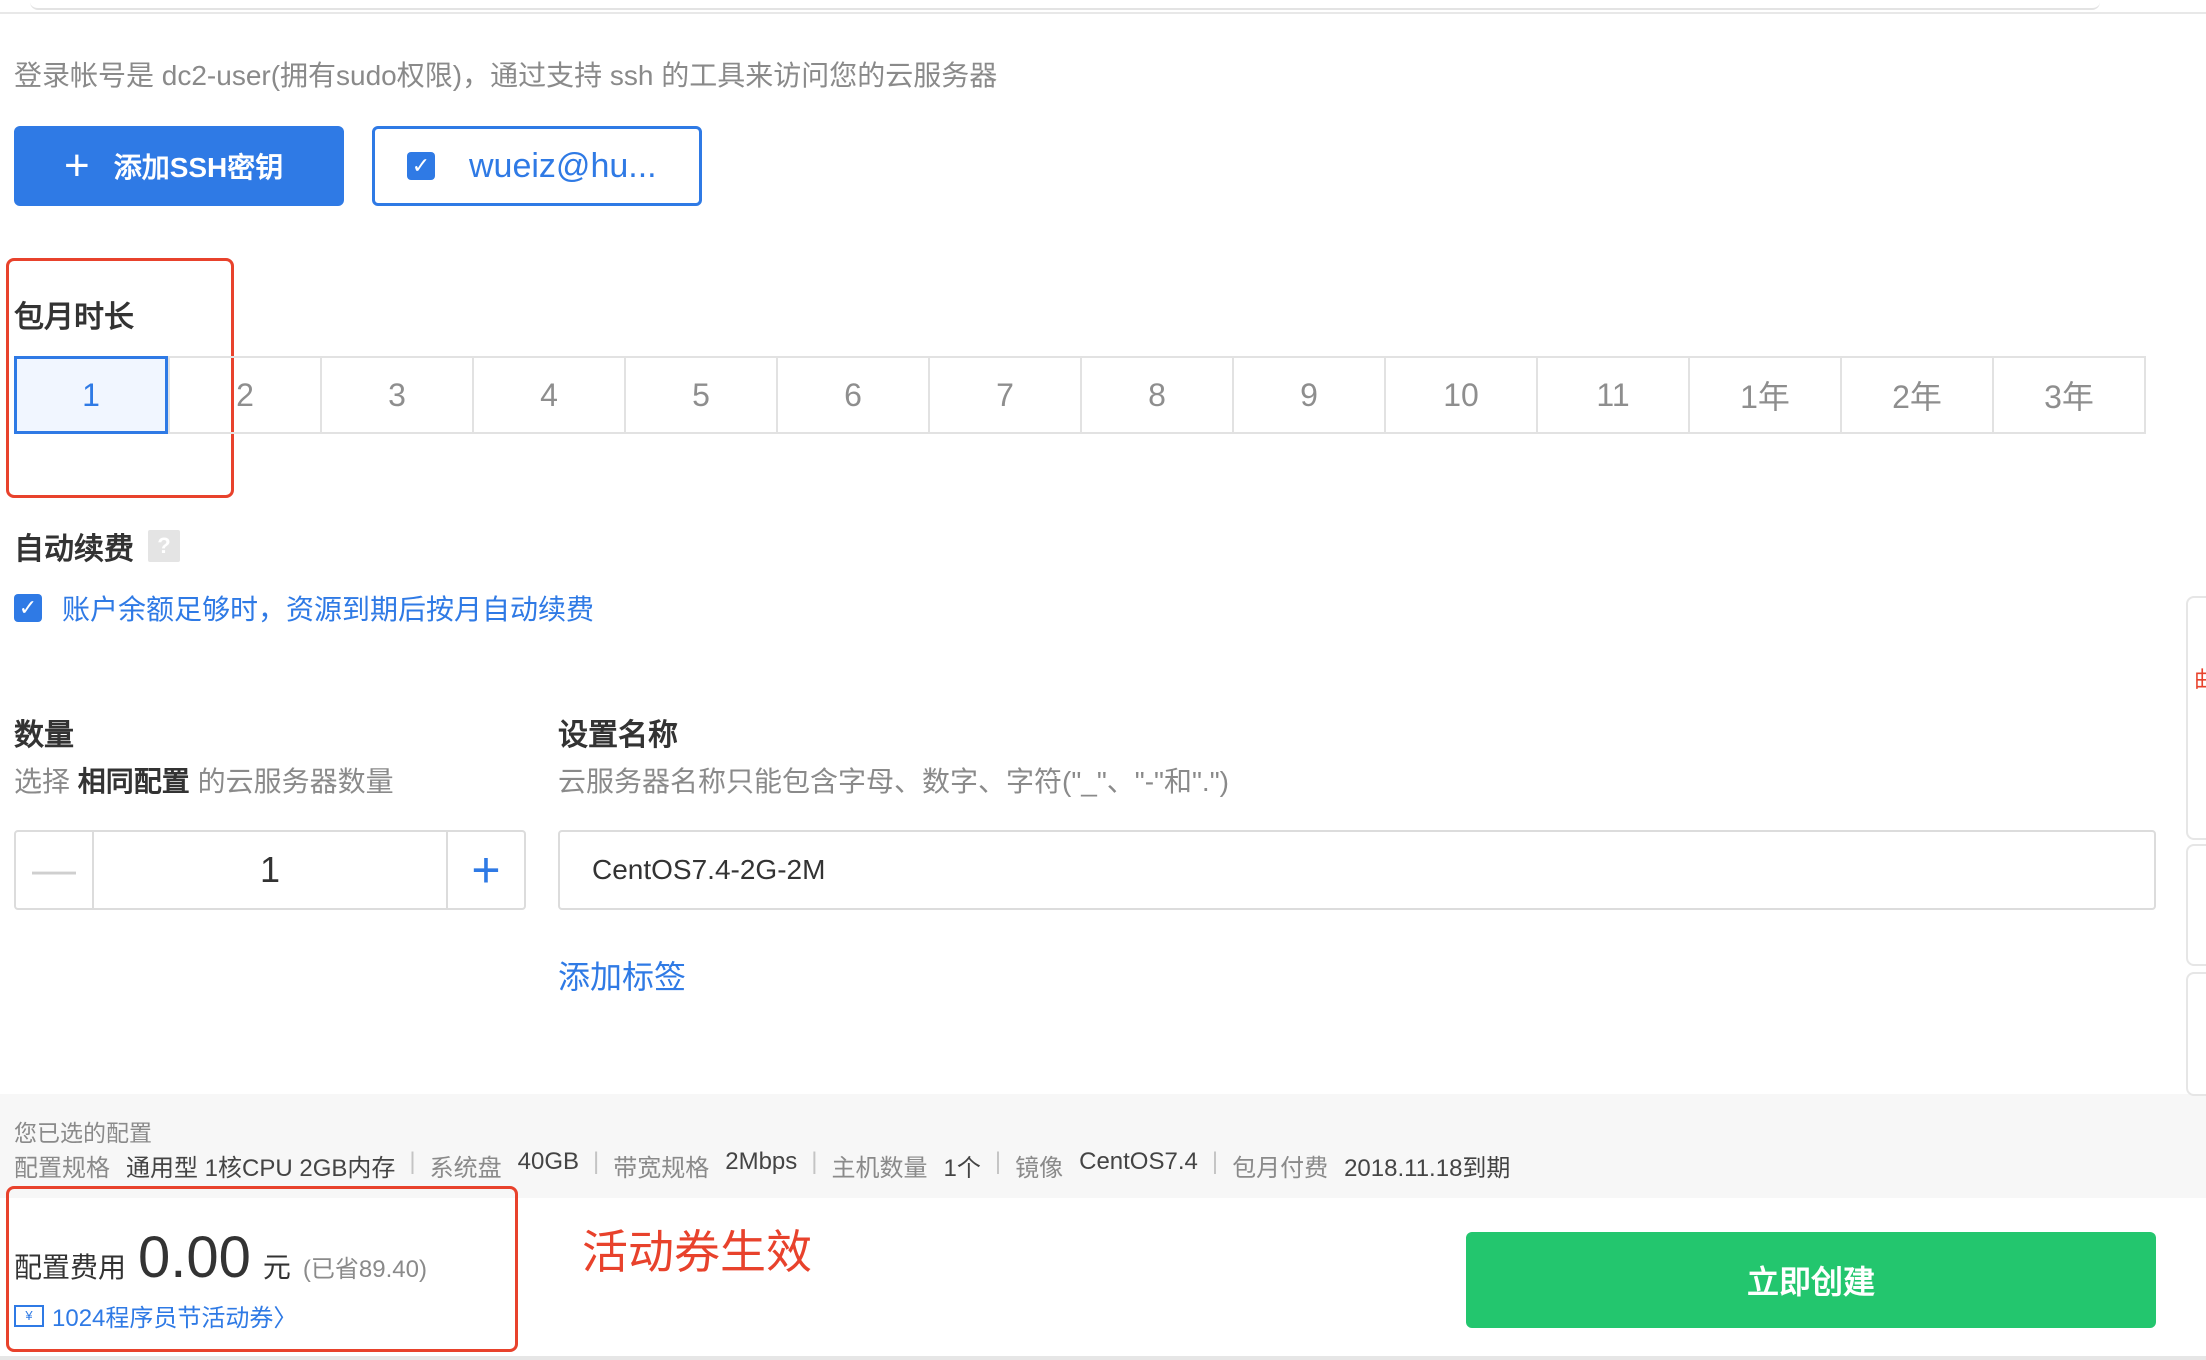  What do you see at coordinates (194, 1257) in the screenshot?
I see `fee-amount: 0.00` at bounding box center [194, 1257].